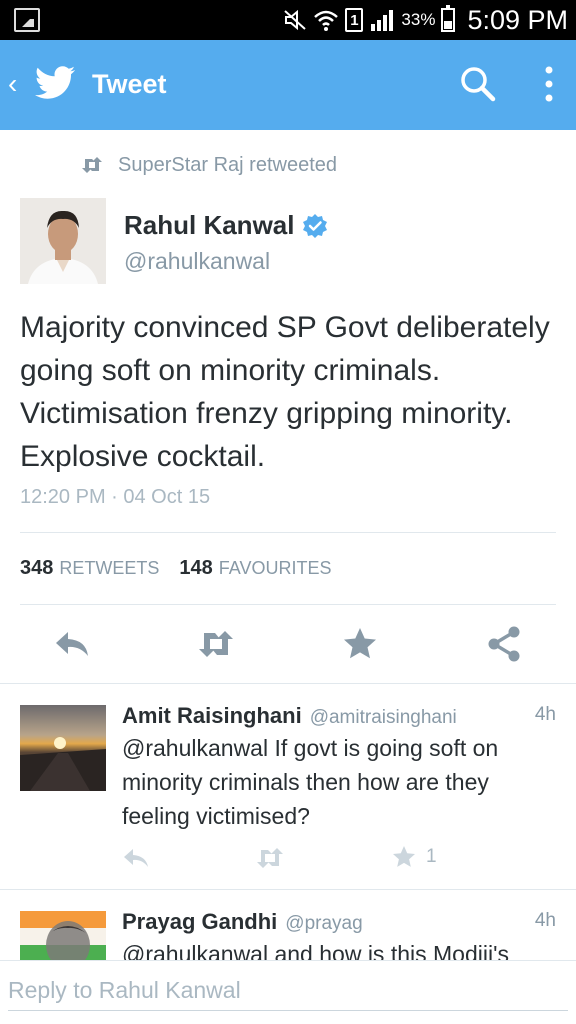 The height and width of the screenshot is (1024, 576). I want to click on author-avatar, so click(63, 241).